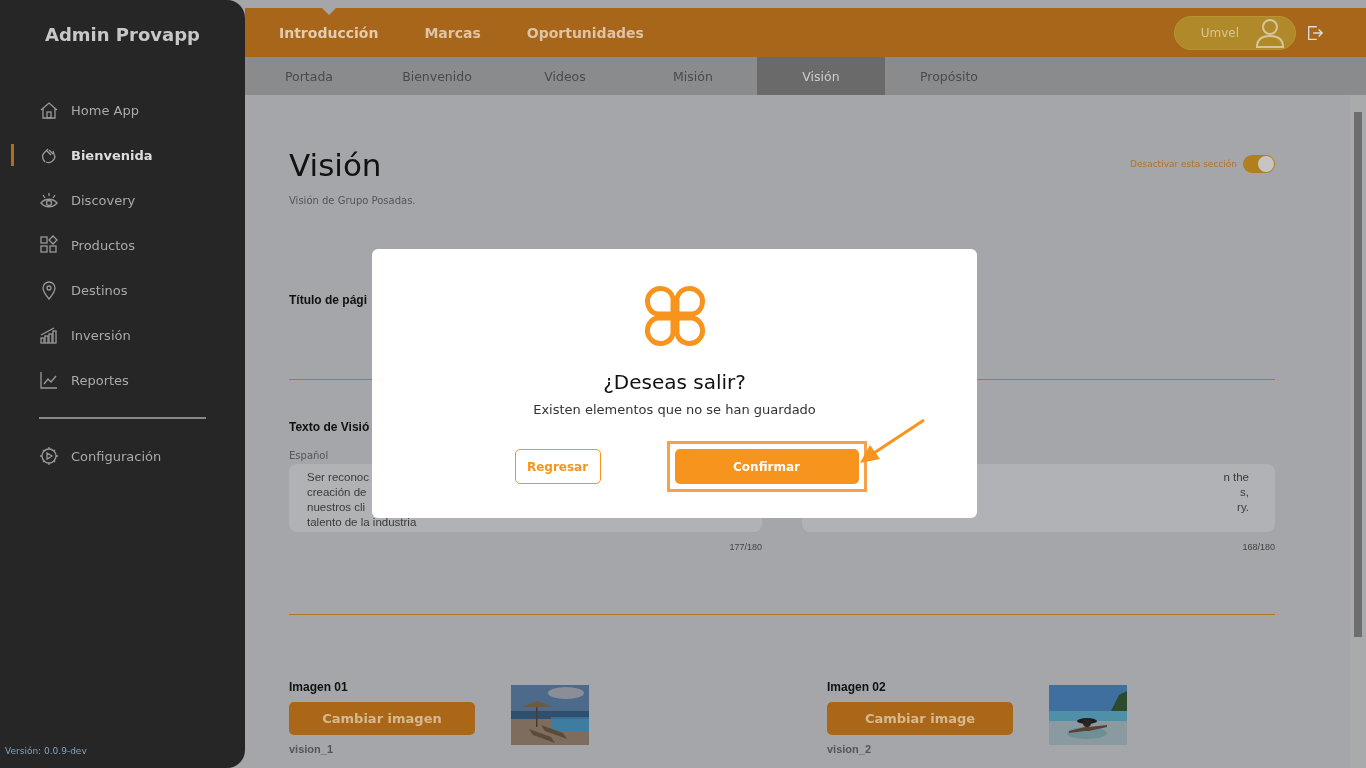 This screenshot has height=768, width=1366. What do you see at coordinates (382, 718) in the screenshot?
I see `change-image-button: Cambiar imagen` at bounding box center [382, 718].